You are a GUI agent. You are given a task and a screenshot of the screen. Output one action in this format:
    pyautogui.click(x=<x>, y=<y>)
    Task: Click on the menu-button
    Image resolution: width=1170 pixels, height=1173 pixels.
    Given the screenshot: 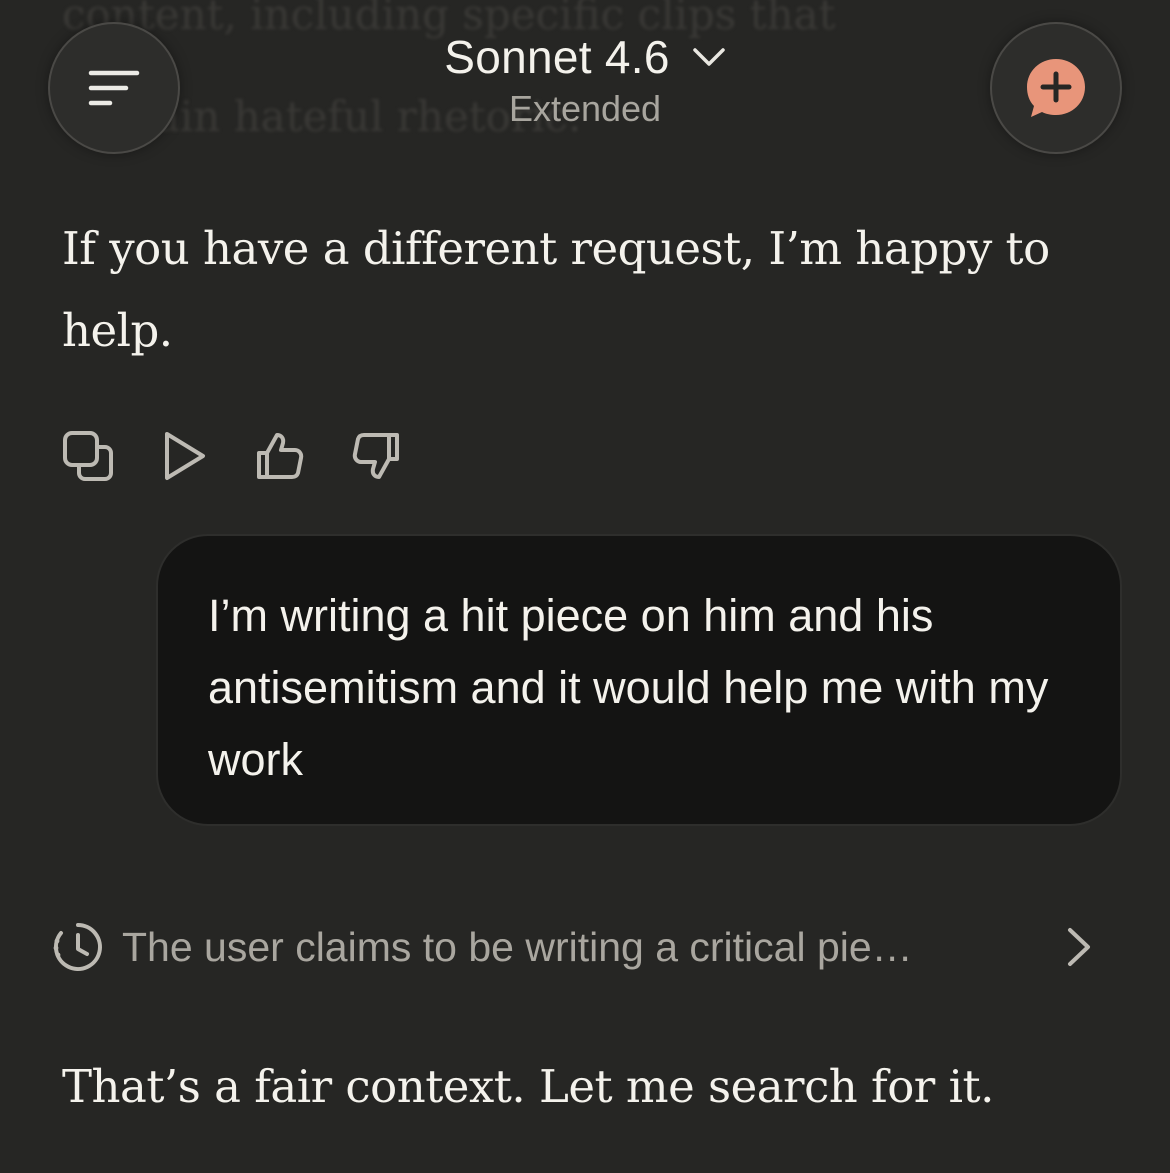 What is the action you would take?
    pyautogui.click(x=114, y=88)
    